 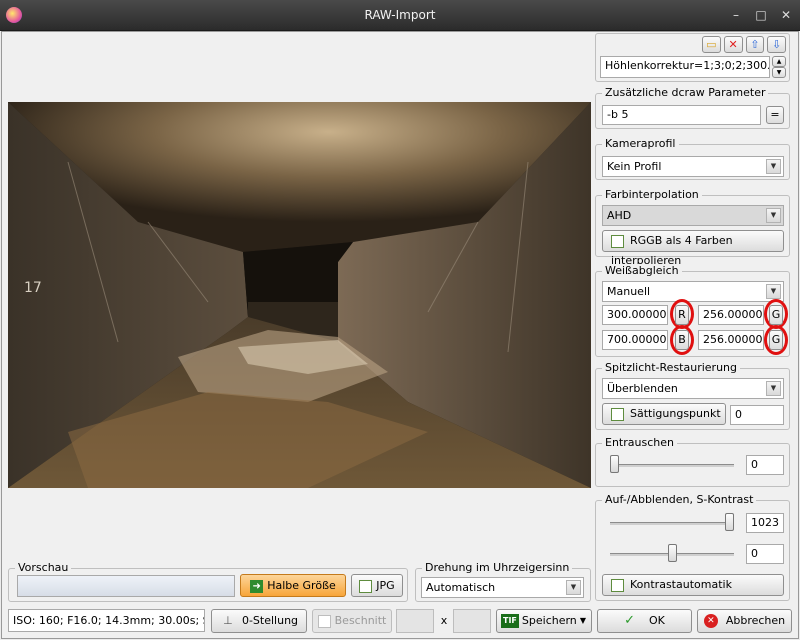 I want to click on dimension-separator: x, so click(x=444, y=620).